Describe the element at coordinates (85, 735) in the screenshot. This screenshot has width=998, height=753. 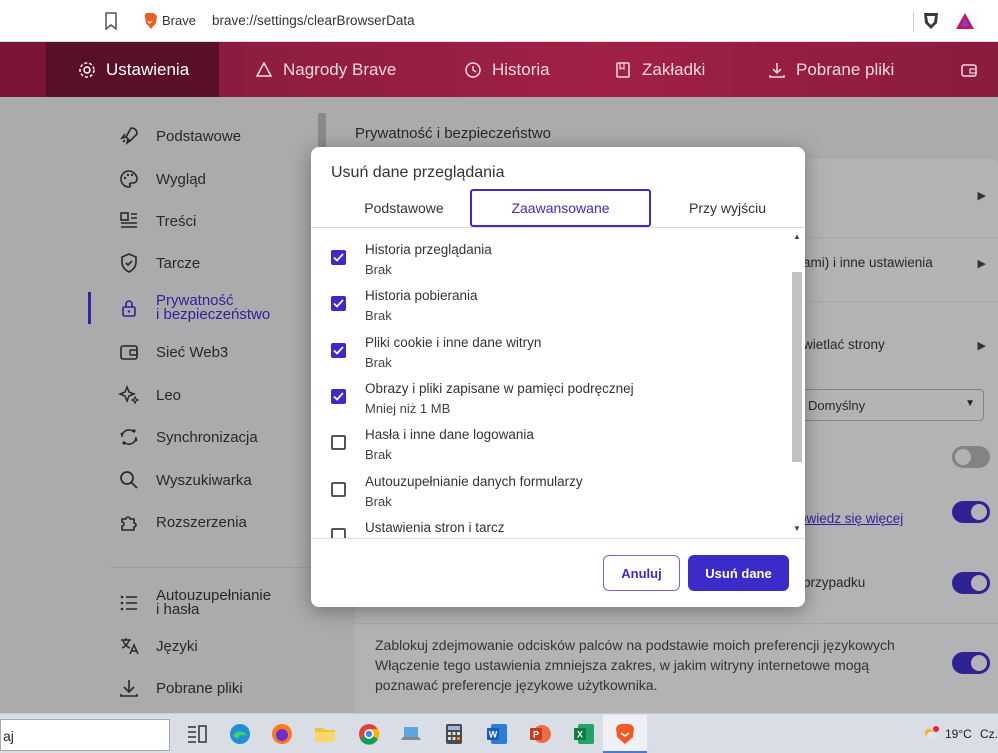
I see `taskbar-search-input: aj` at that location.